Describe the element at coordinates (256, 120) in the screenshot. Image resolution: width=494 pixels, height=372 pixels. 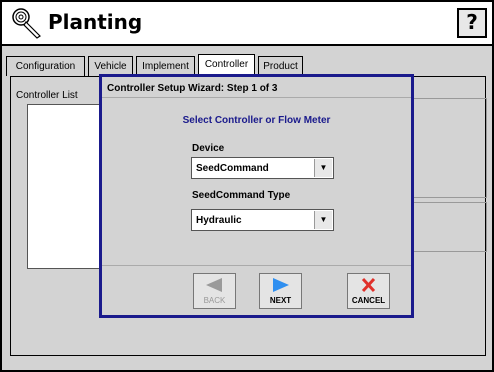
I see `dialog-subtitle: Select Controller or Flow Meter` at that location.